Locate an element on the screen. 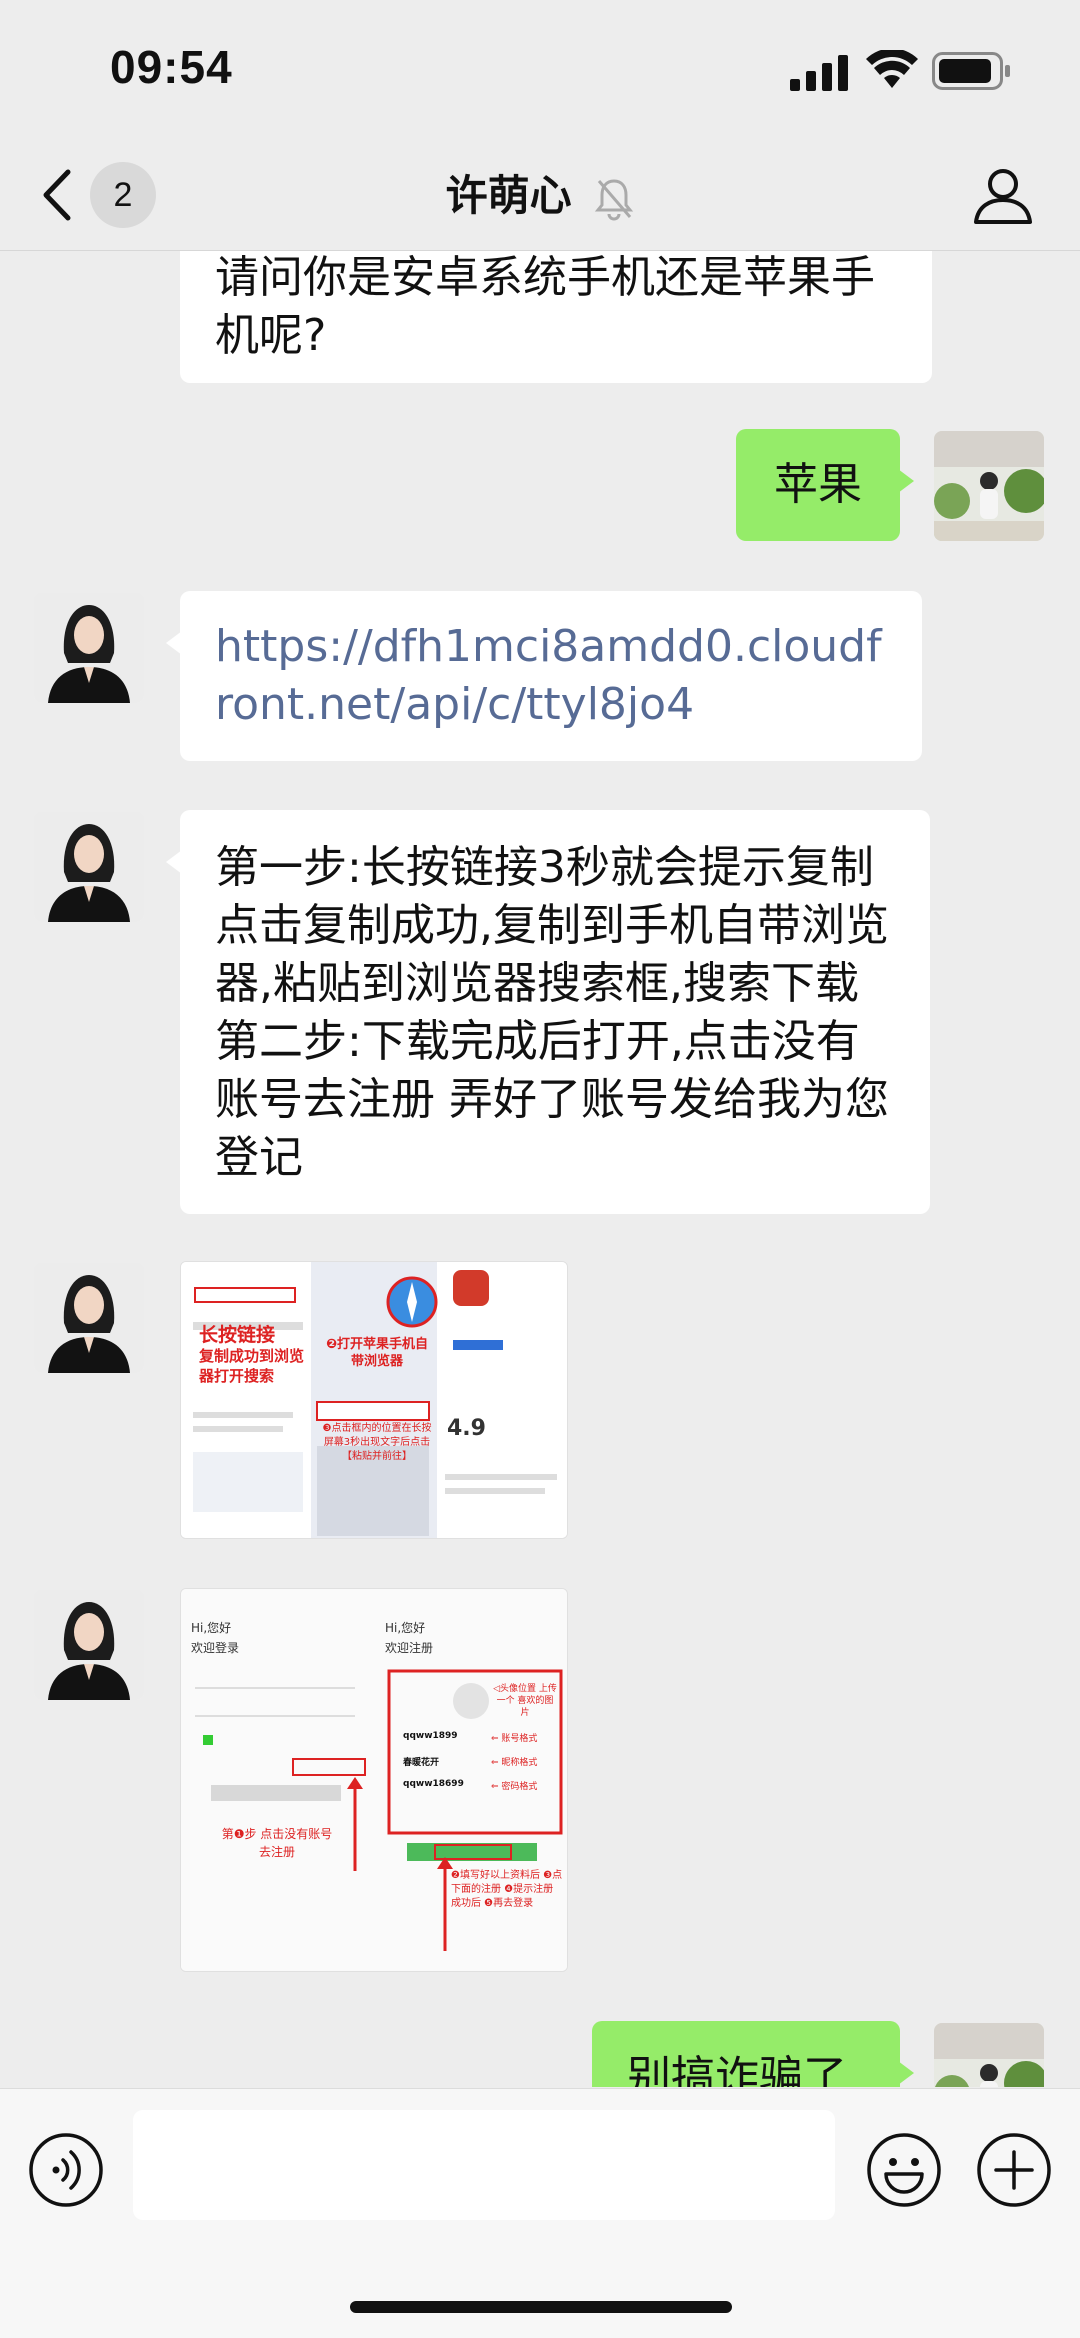  home-indicator is located at coordinates (541, 2307).